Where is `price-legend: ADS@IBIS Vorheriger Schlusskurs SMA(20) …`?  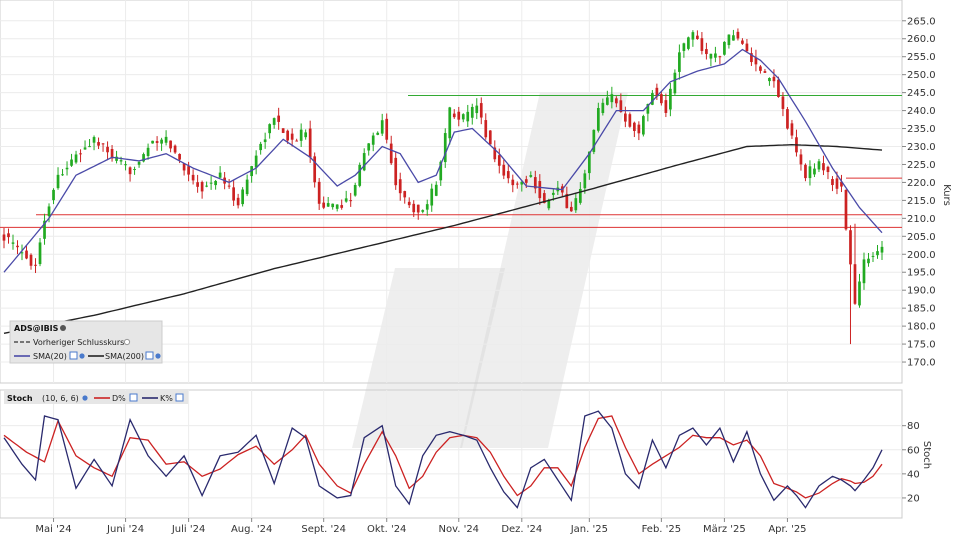 price-legend: ADS@IBIS Vorheriger Schlusskurs SMA(20) … is located at coordinates (86, 342).